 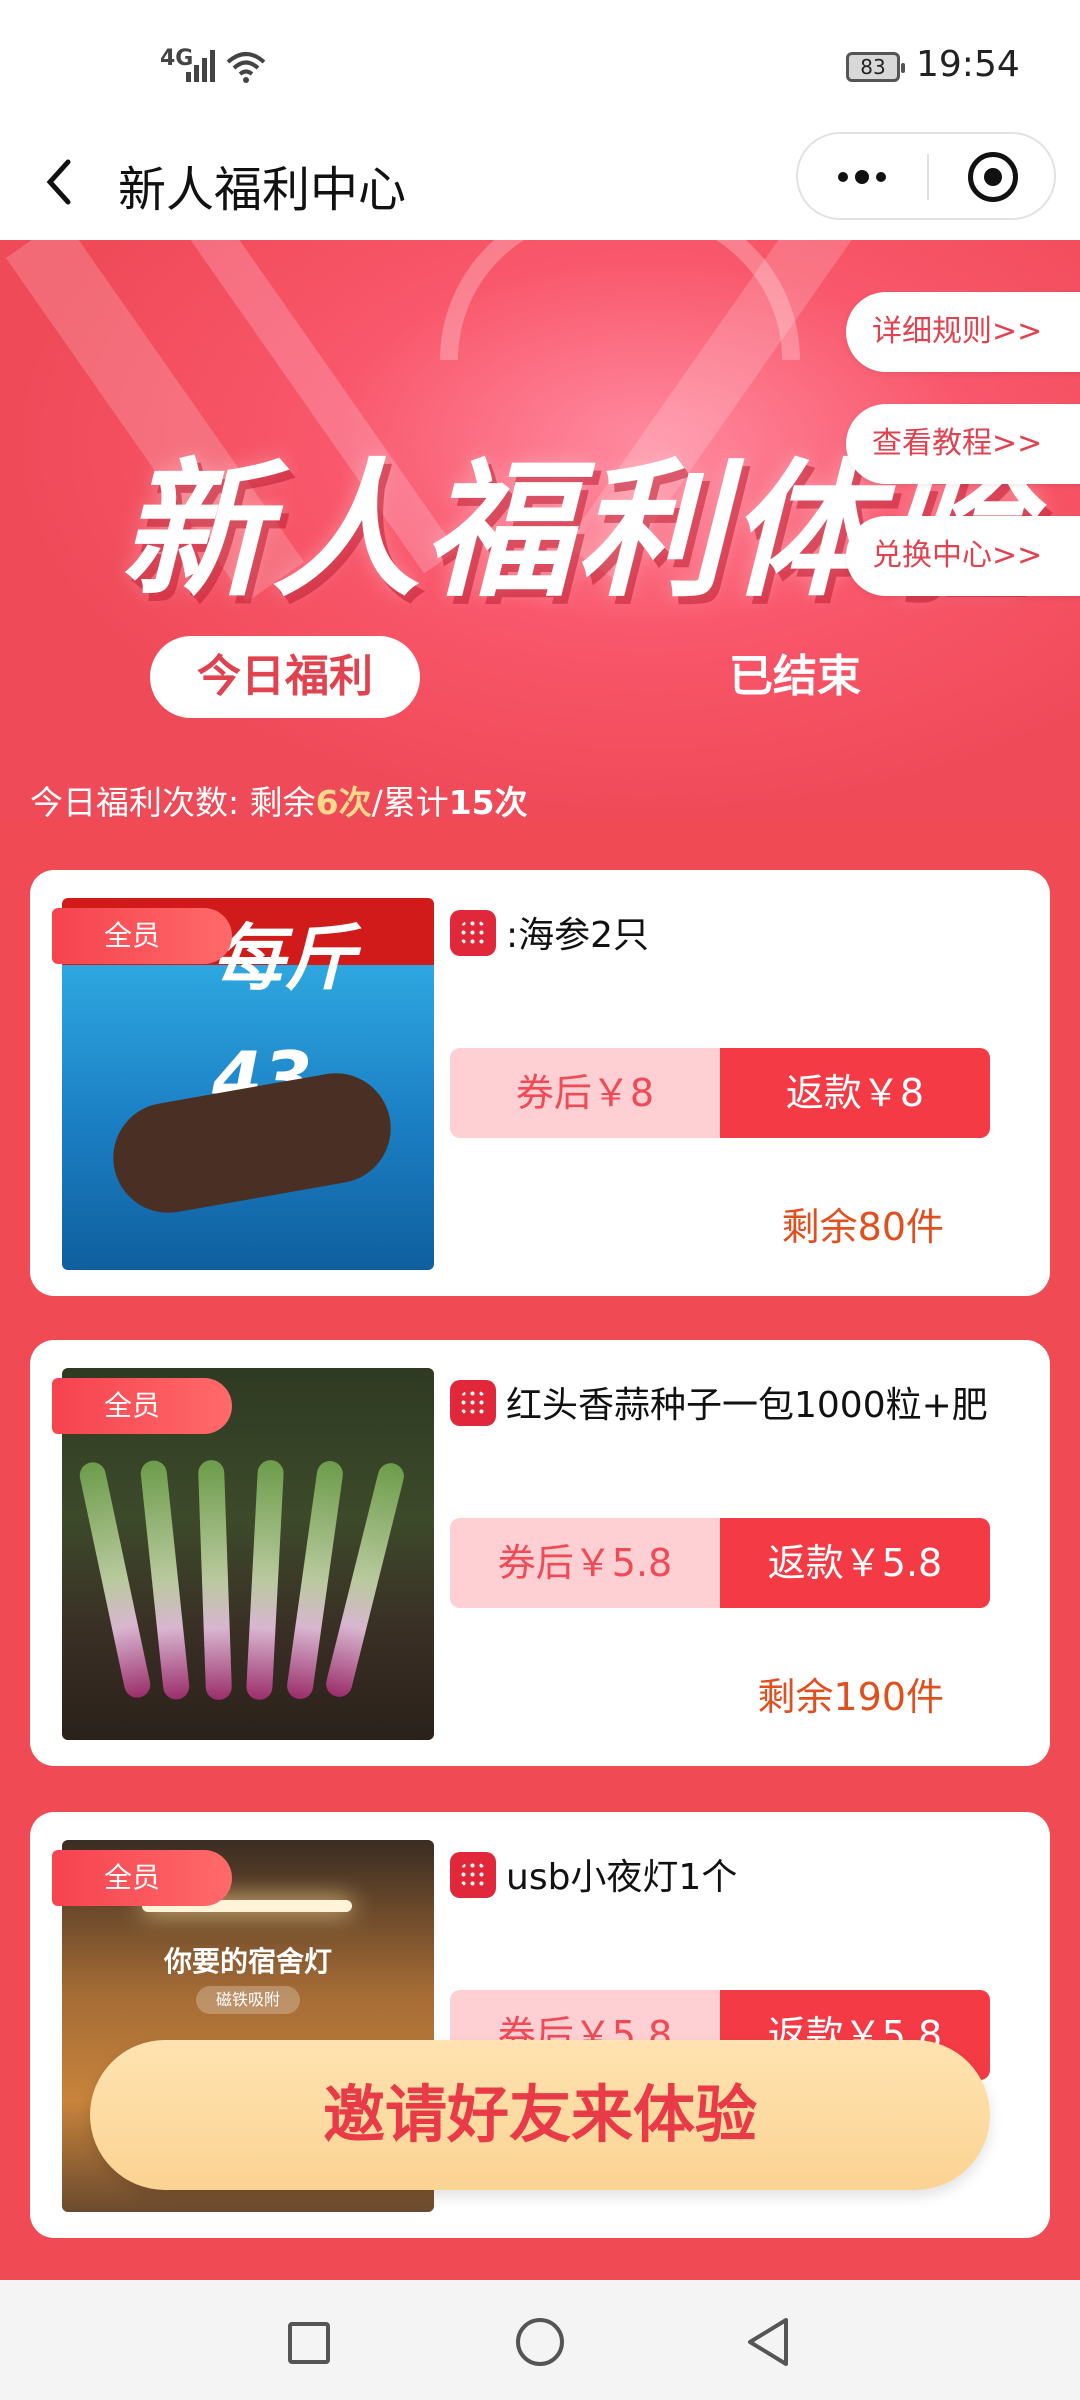 What do you see at coordinates (855, 1563) in the screenshot?
I see `refund-button: 返款￥5.8` at bounding box center [855, 1563].